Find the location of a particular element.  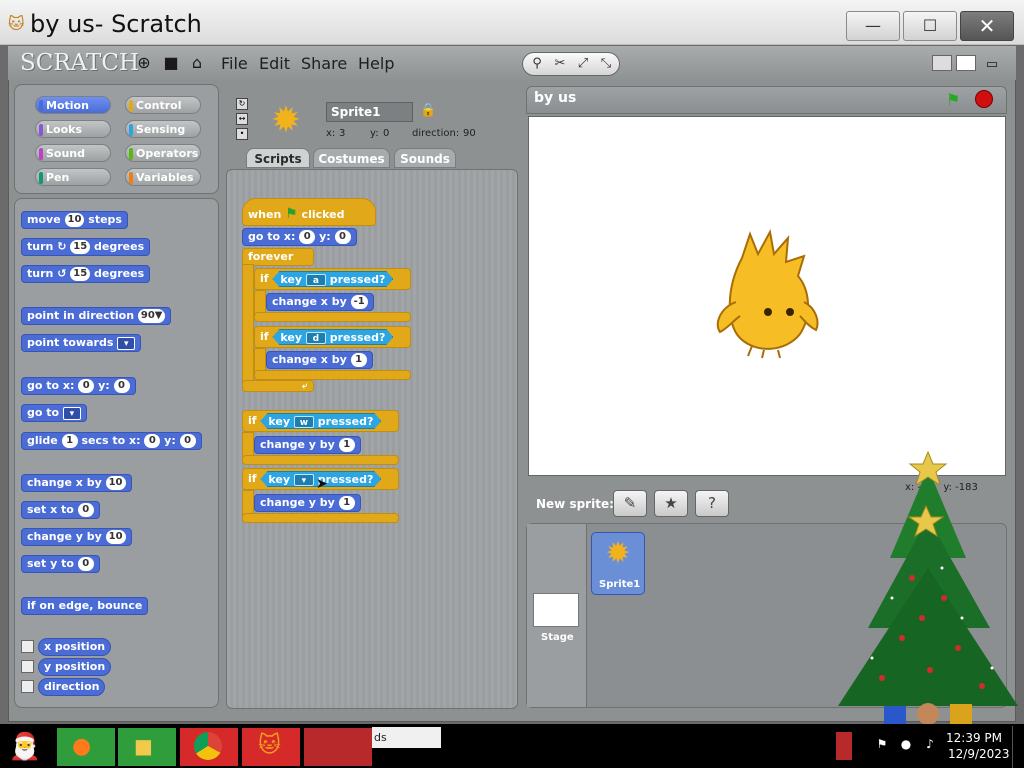

scratch-cat-icon: 🐱 is located at coordinates (269, 745).